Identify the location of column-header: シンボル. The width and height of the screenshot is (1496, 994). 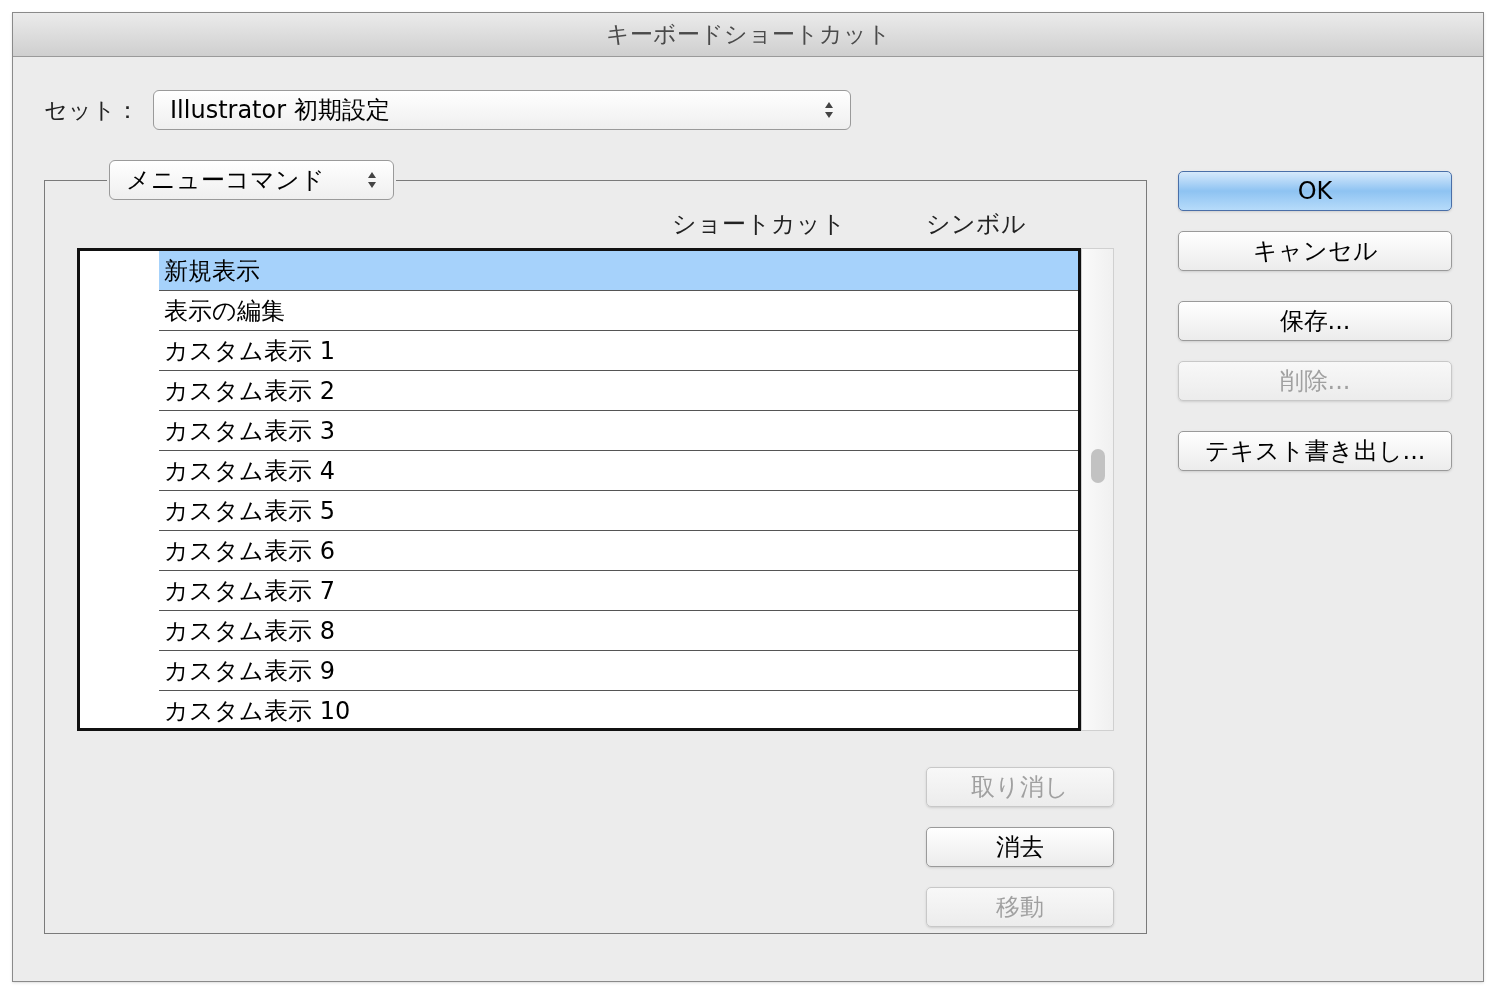
(976, 224).